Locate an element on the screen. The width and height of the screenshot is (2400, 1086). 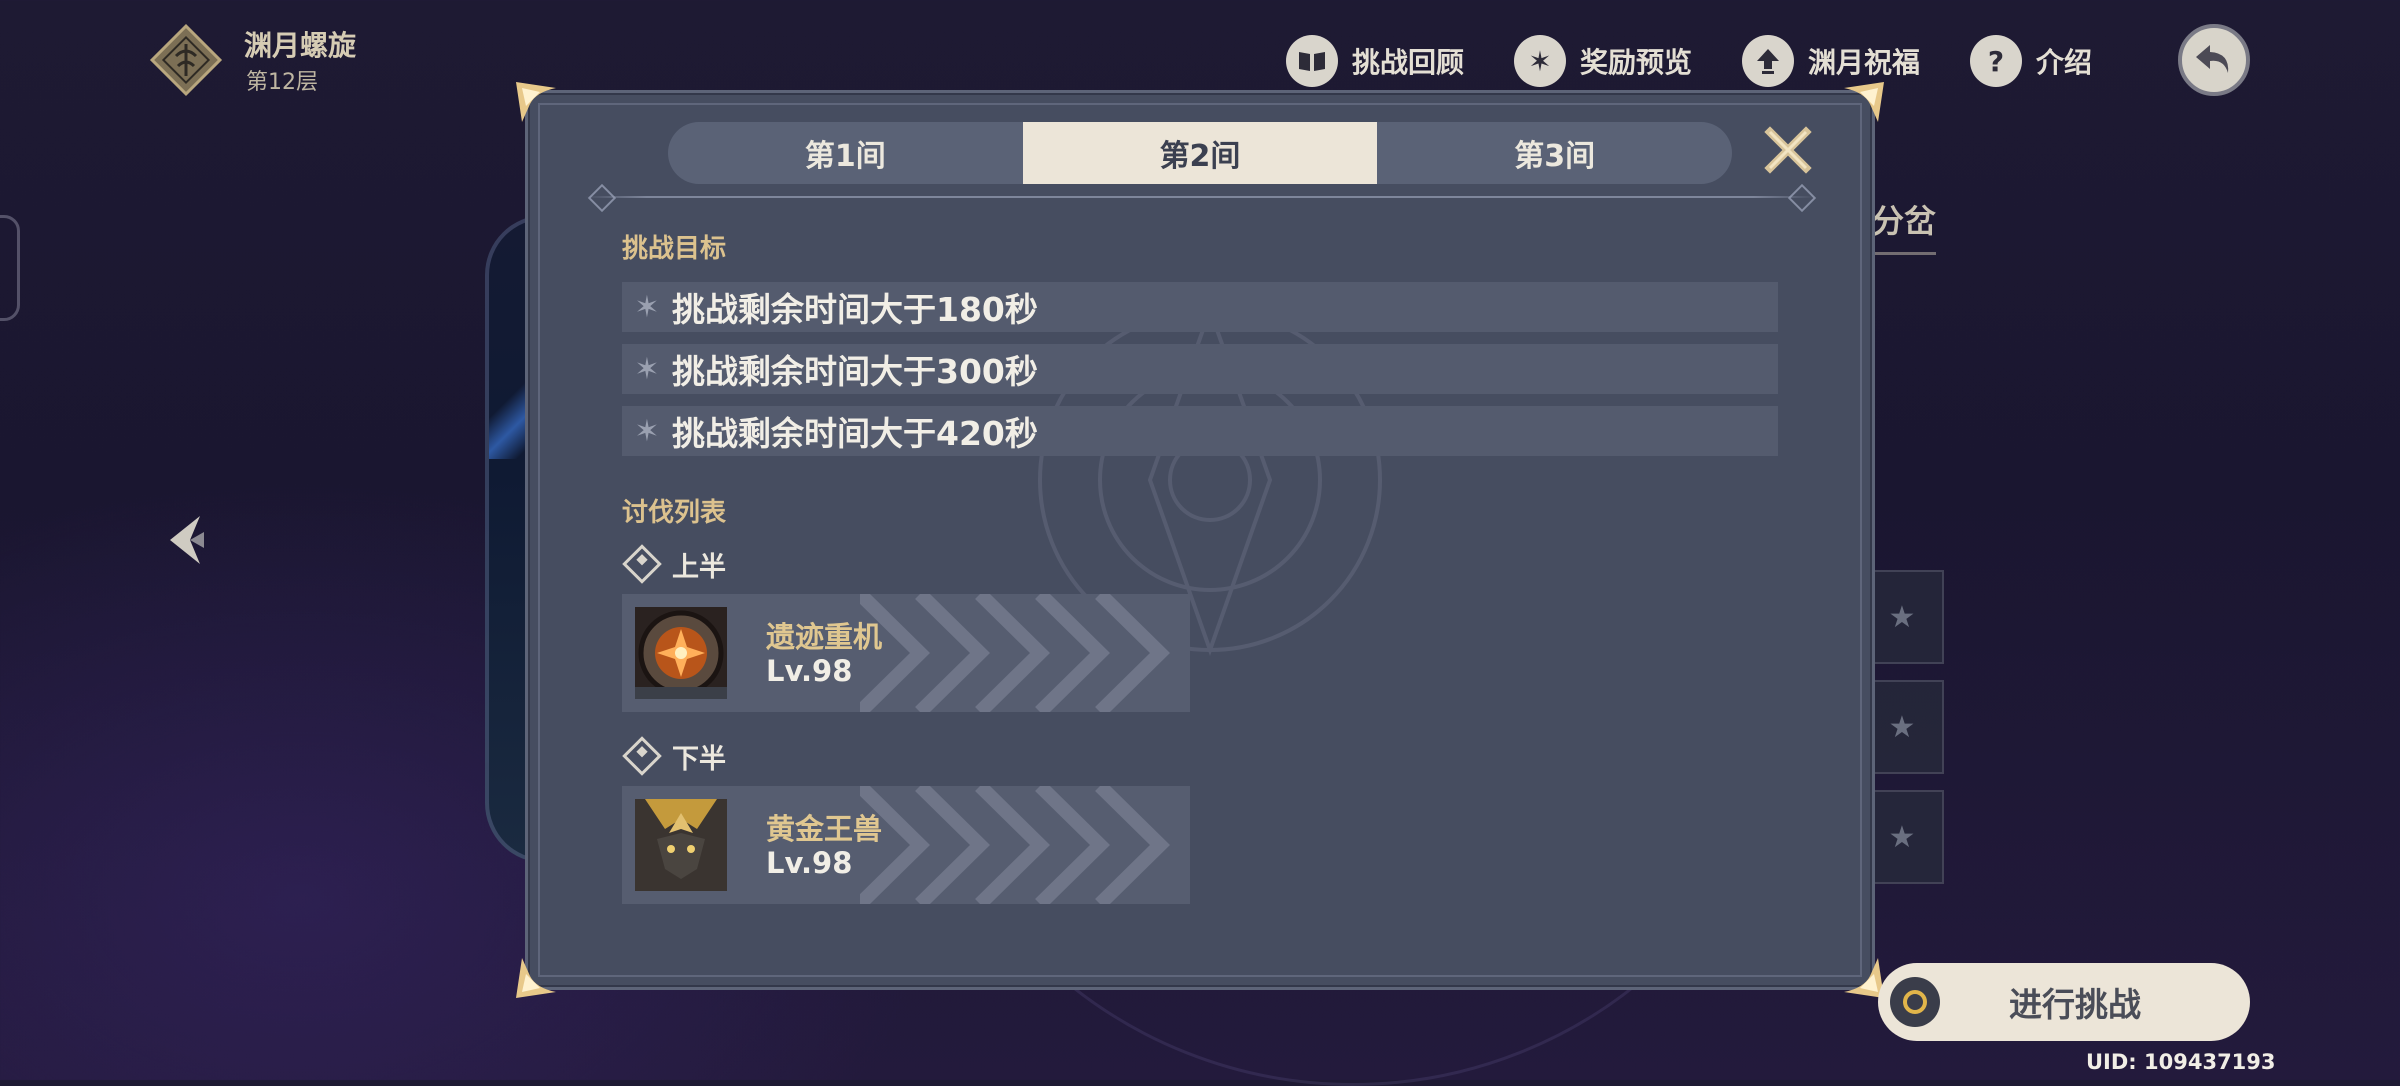
goal-text: 挑战剩余时间大于300秒 is located at coordinates (855, 371).